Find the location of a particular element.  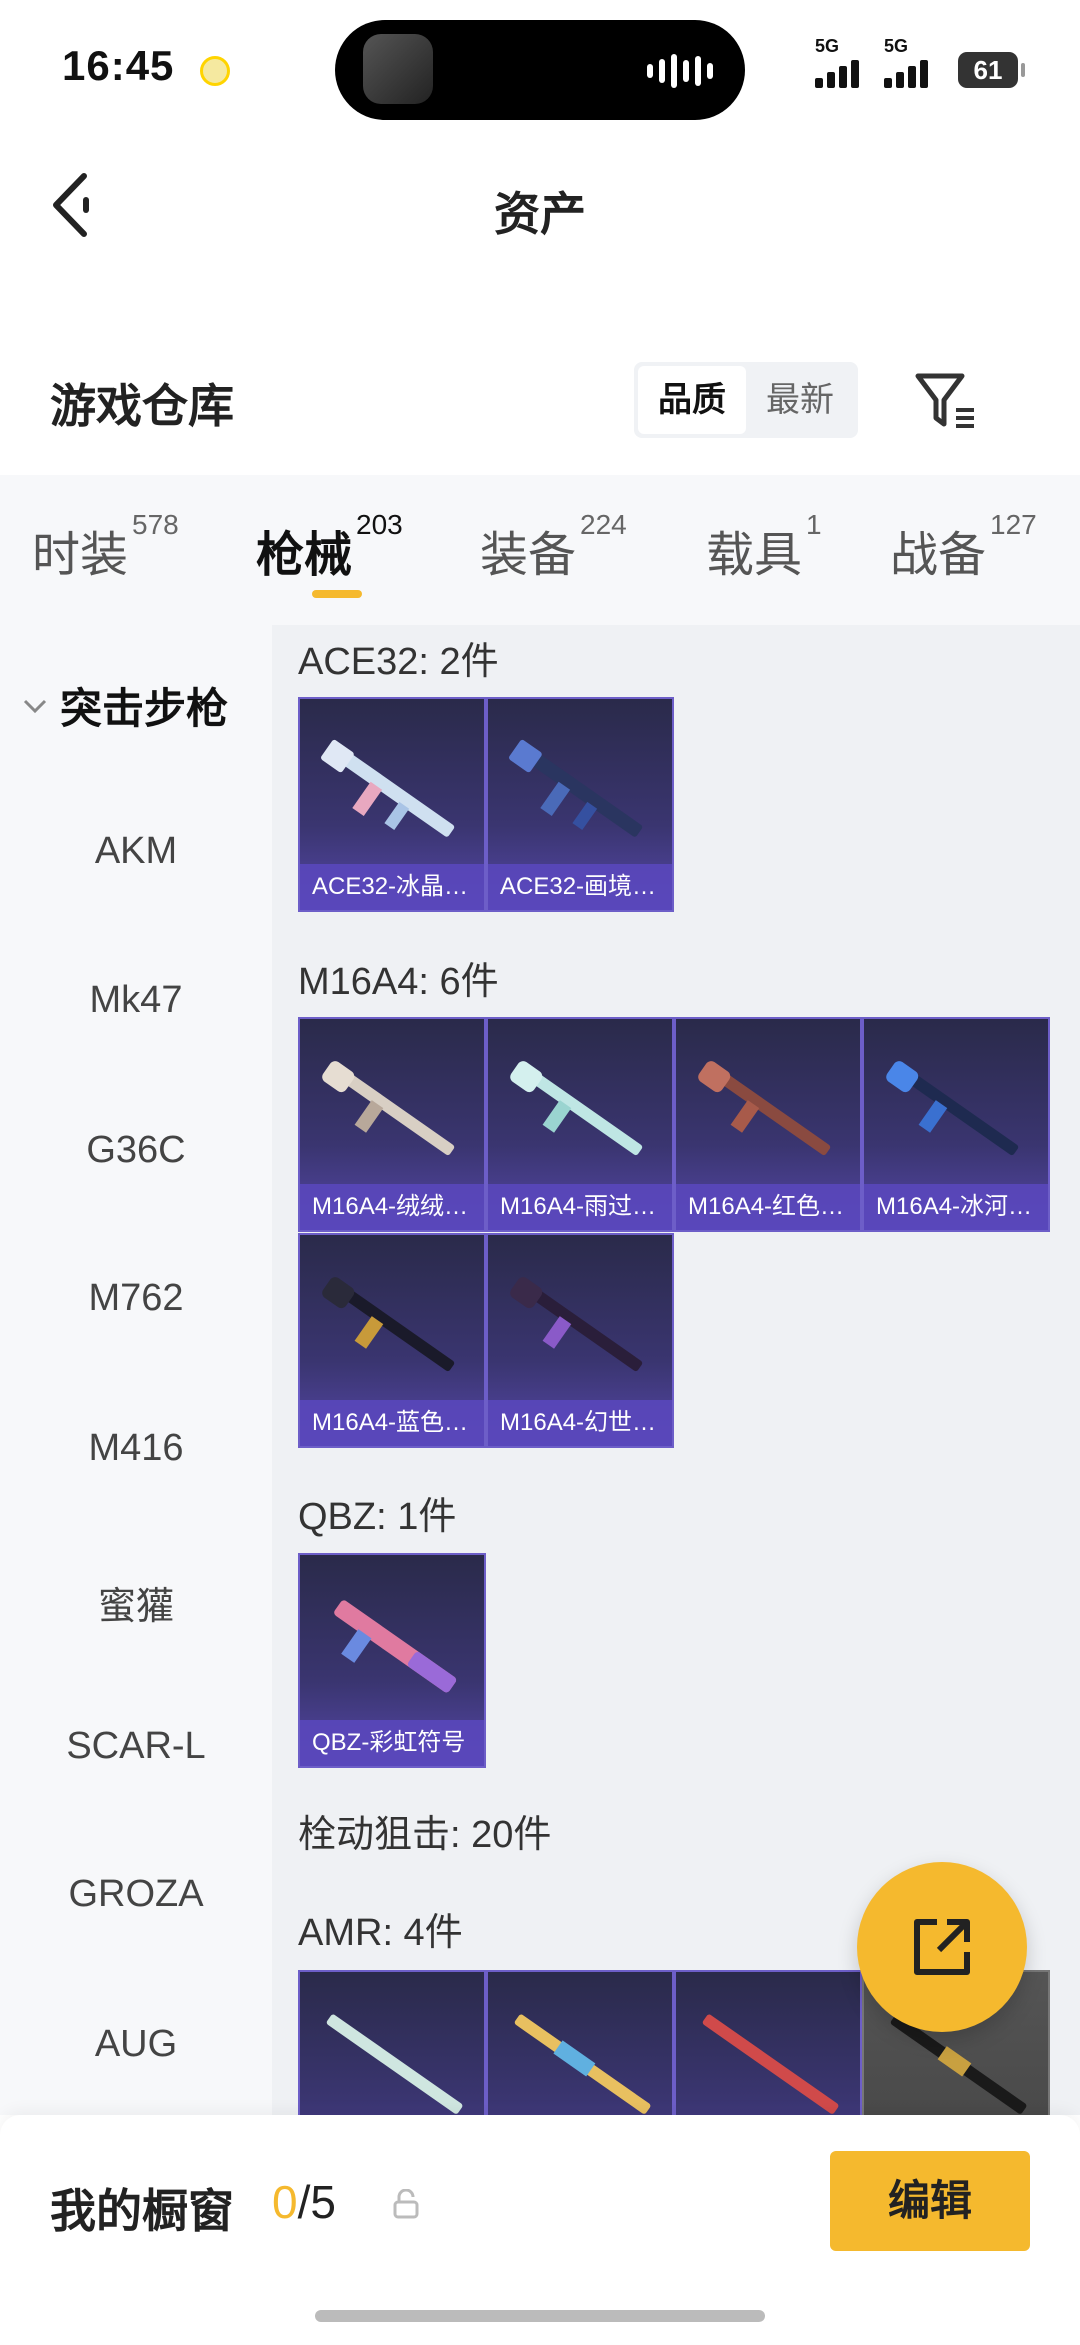

sidebar-item-groza: GROZA is located at coordinates (136, 1894).